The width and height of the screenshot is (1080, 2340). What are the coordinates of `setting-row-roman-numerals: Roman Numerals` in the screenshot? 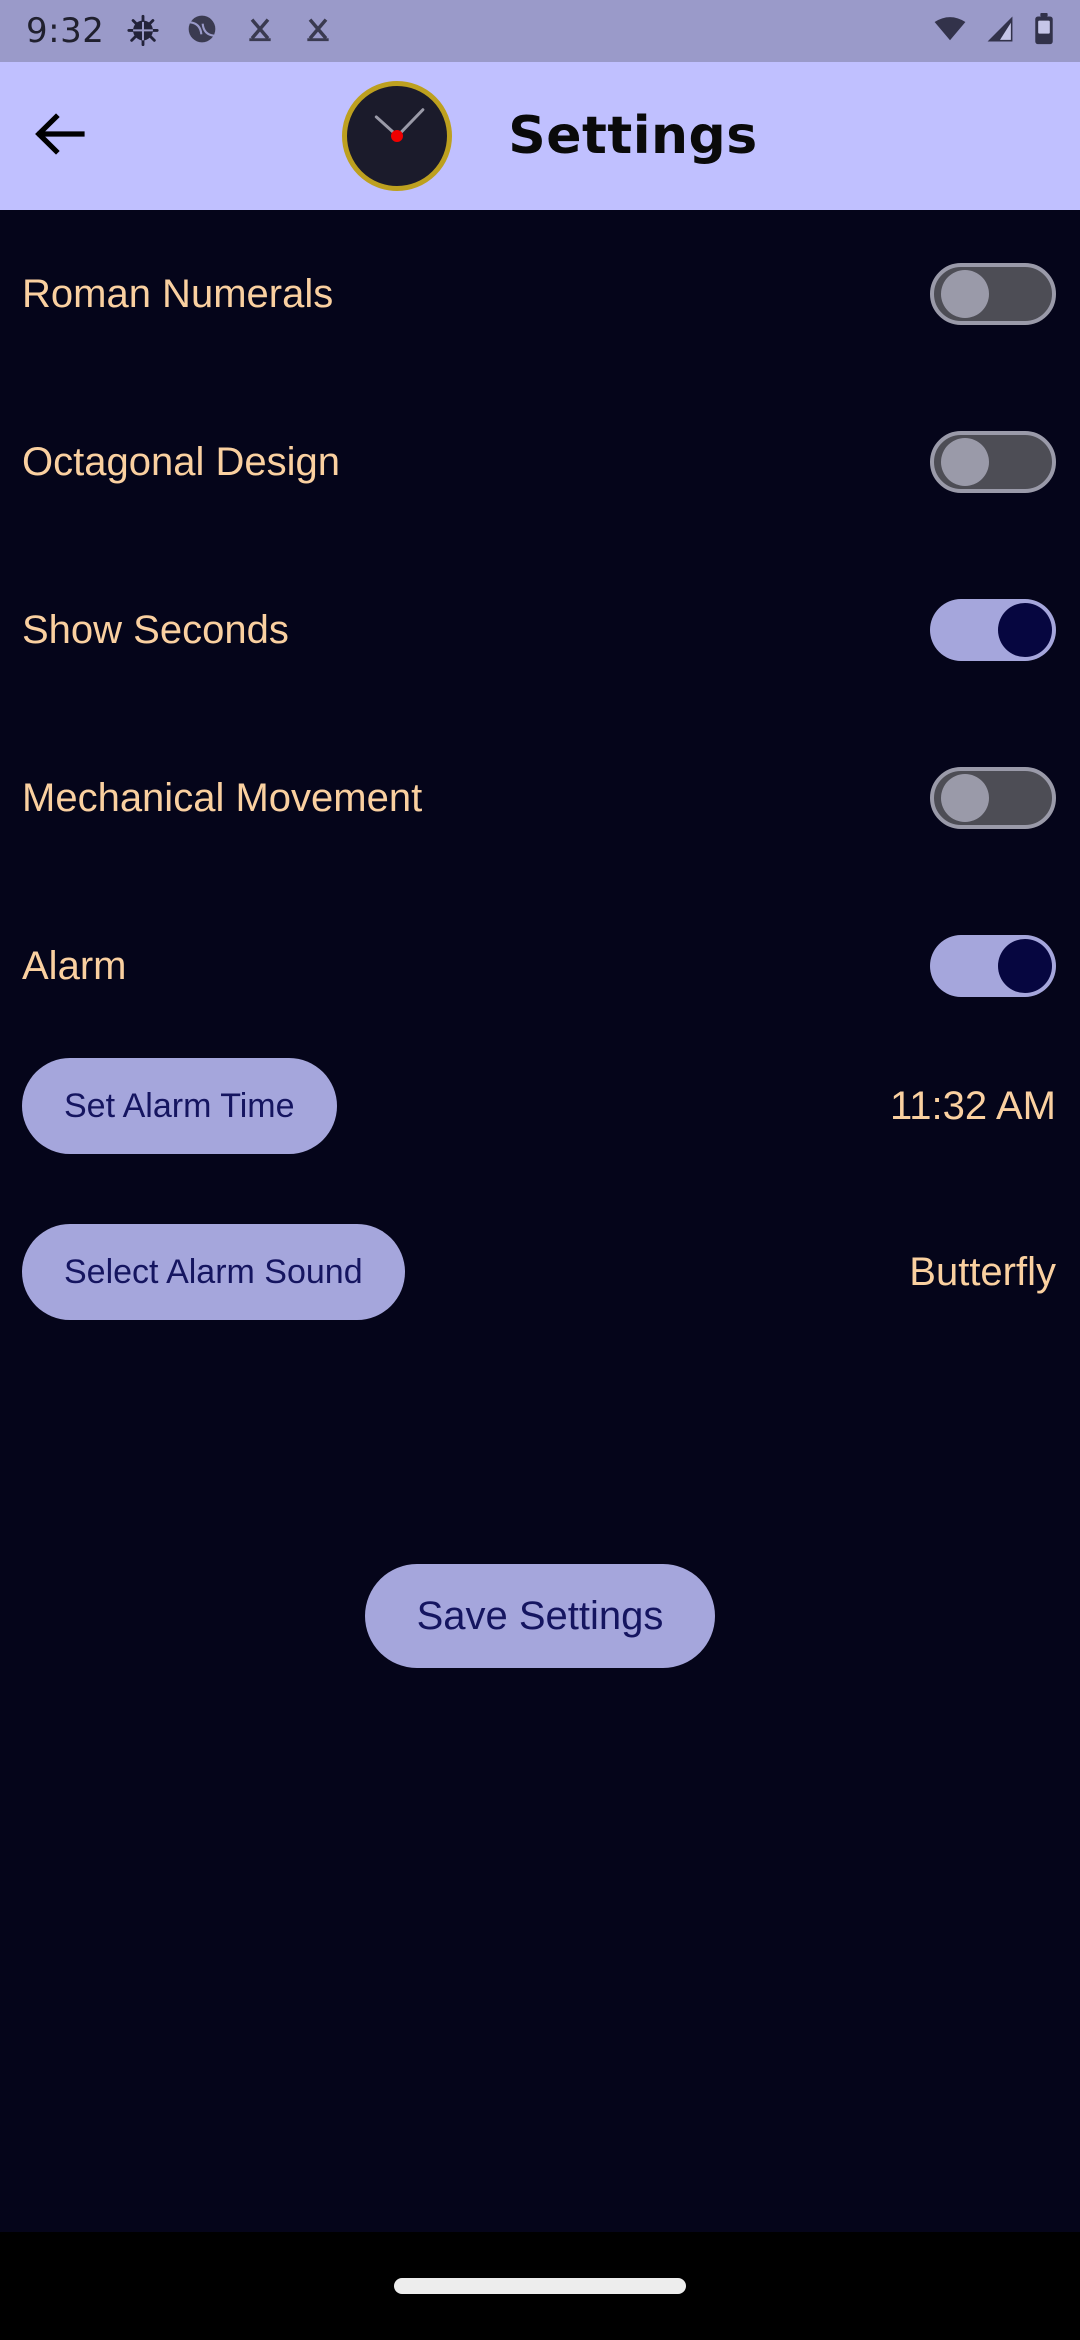 It's located at (540, 294).